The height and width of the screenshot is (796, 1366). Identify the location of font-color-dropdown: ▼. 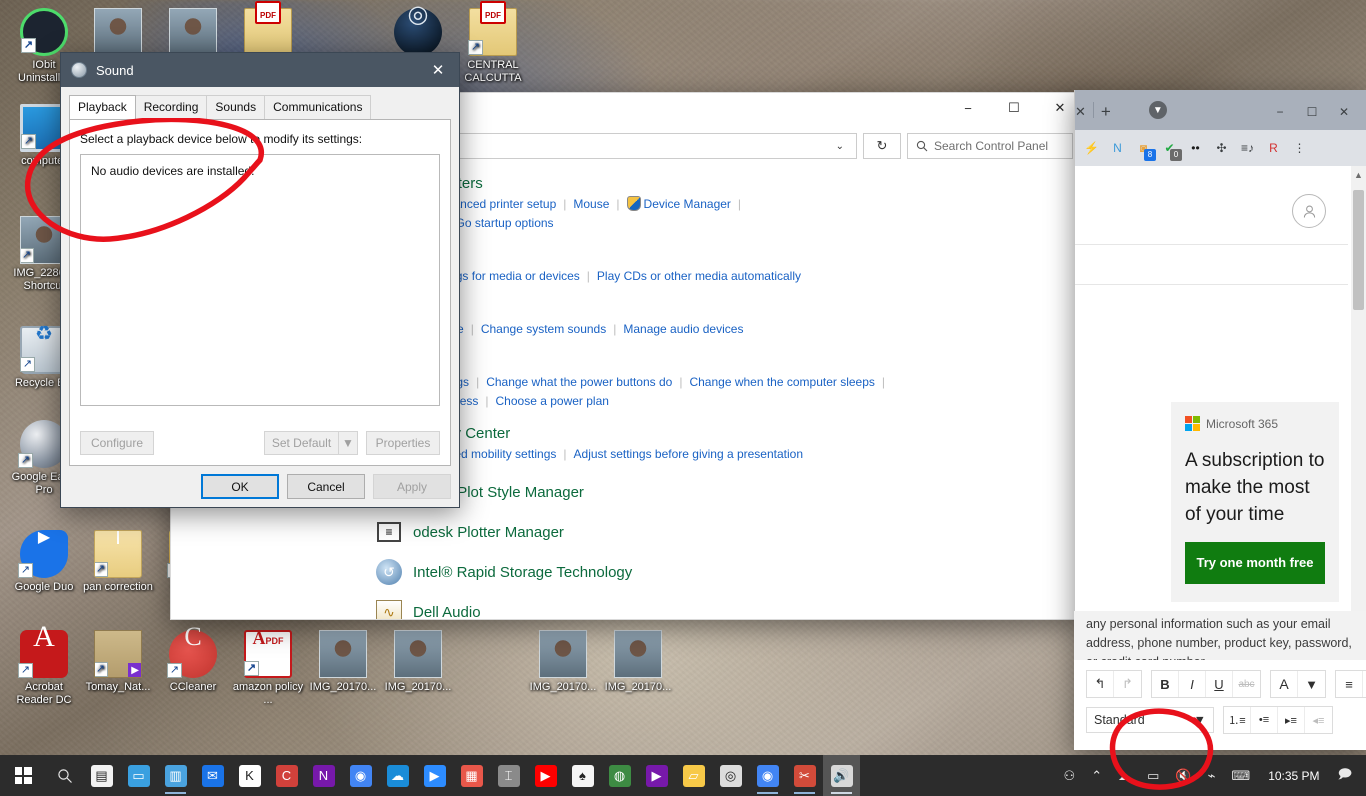
(1311, 684).